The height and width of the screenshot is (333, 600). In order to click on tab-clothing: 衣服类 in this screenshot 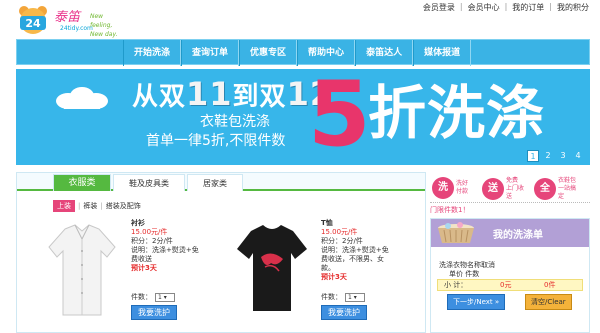, I will do `click(82, 182)`.